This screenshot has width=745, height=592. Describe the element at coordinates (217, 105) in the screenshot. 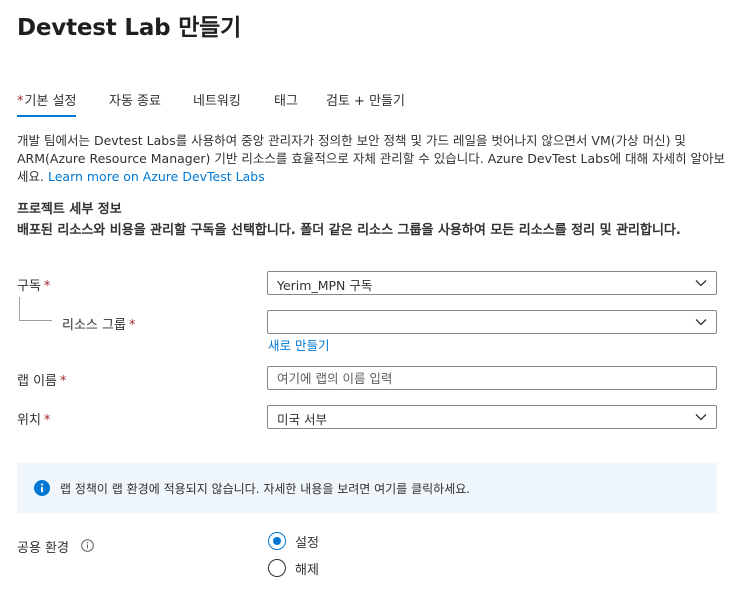

I see `tab-networking: 네트워킹` at that location.